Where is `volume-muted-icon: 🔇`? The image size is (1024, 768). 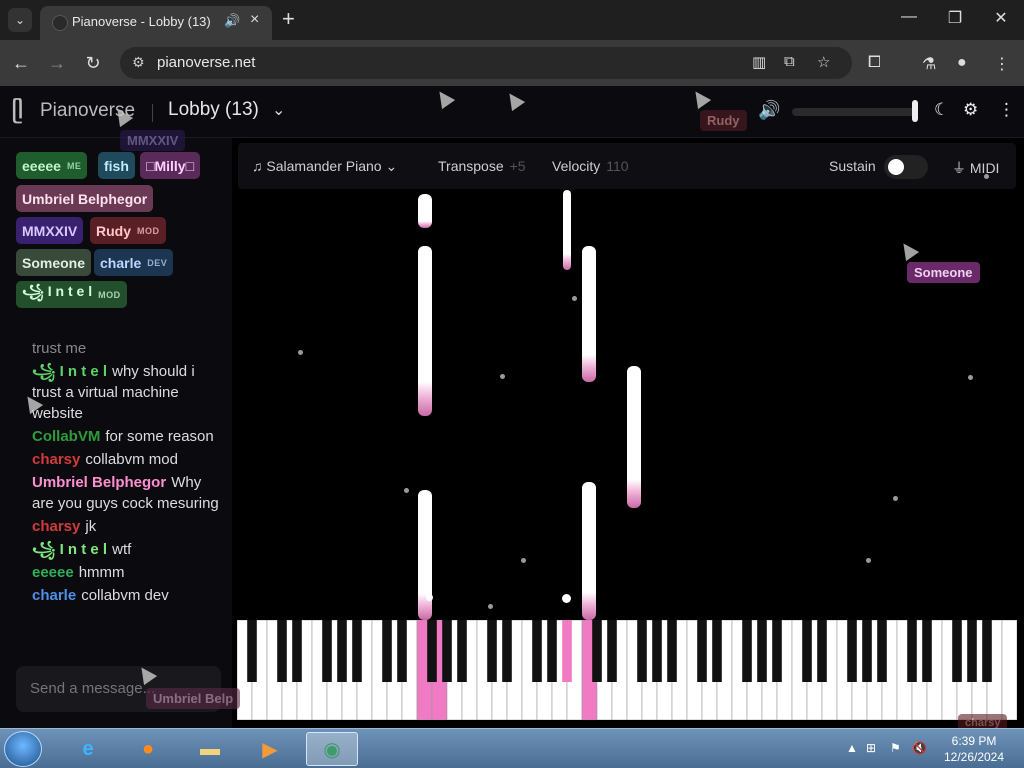
volume-muted-icon: 🔇 is located at coordinates (919, 748).